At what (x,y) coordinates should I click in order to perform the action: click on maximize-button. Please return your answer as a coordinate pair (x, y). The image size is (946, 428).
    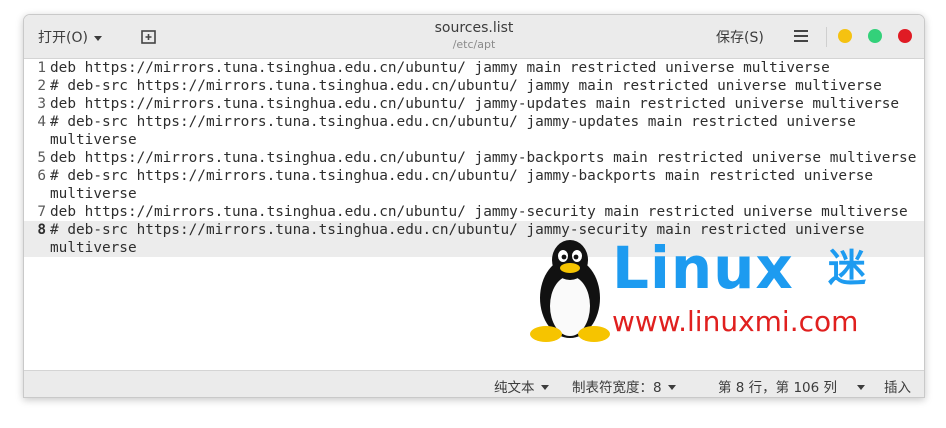
    Looking at the image, I should click on (875, 36).